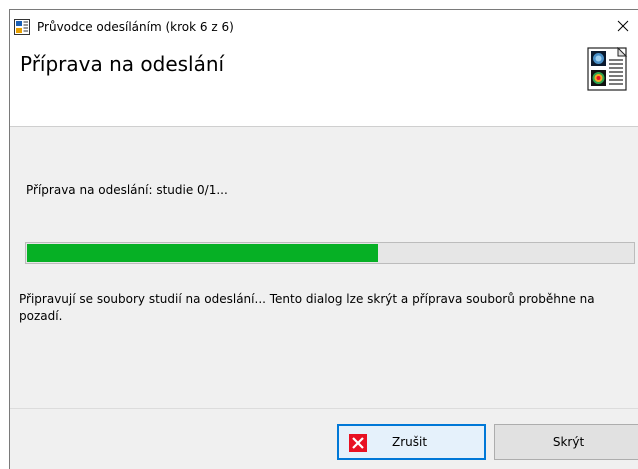 Image resolution: width=638 pixels, height=469 pixels. Describe the element at coordinates (324, 26) in the screenshot. I see `title-bar: Průvodce odesíláním (krok 6 z 6)` at that location.